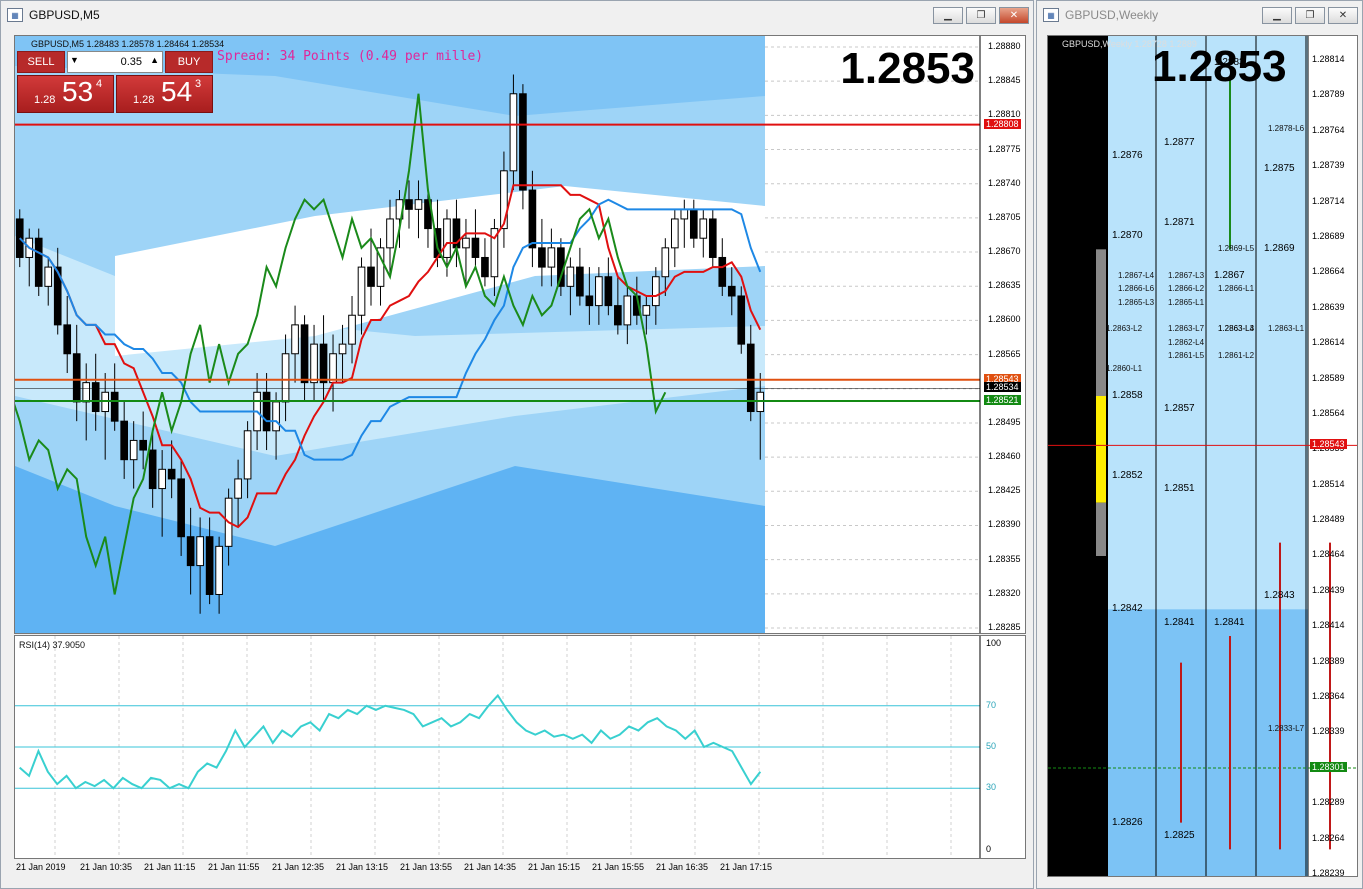 The width and height of the screenshot is (1363, 889). I want to click on price-tick-label: 1.28285, so click(1004, 627).